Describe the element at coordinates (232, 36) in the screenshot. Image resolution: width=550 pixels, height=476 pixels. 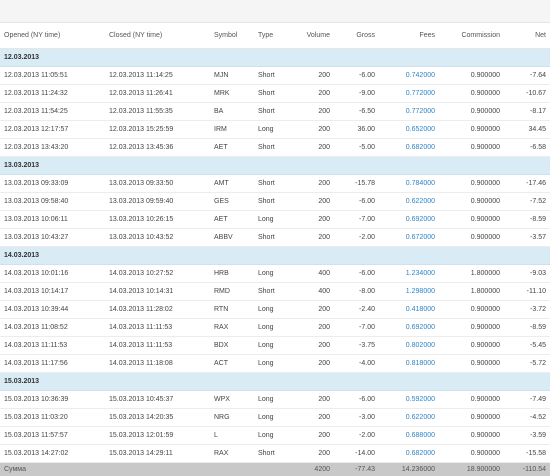
I see `col-symbol: Symbol` at that location.